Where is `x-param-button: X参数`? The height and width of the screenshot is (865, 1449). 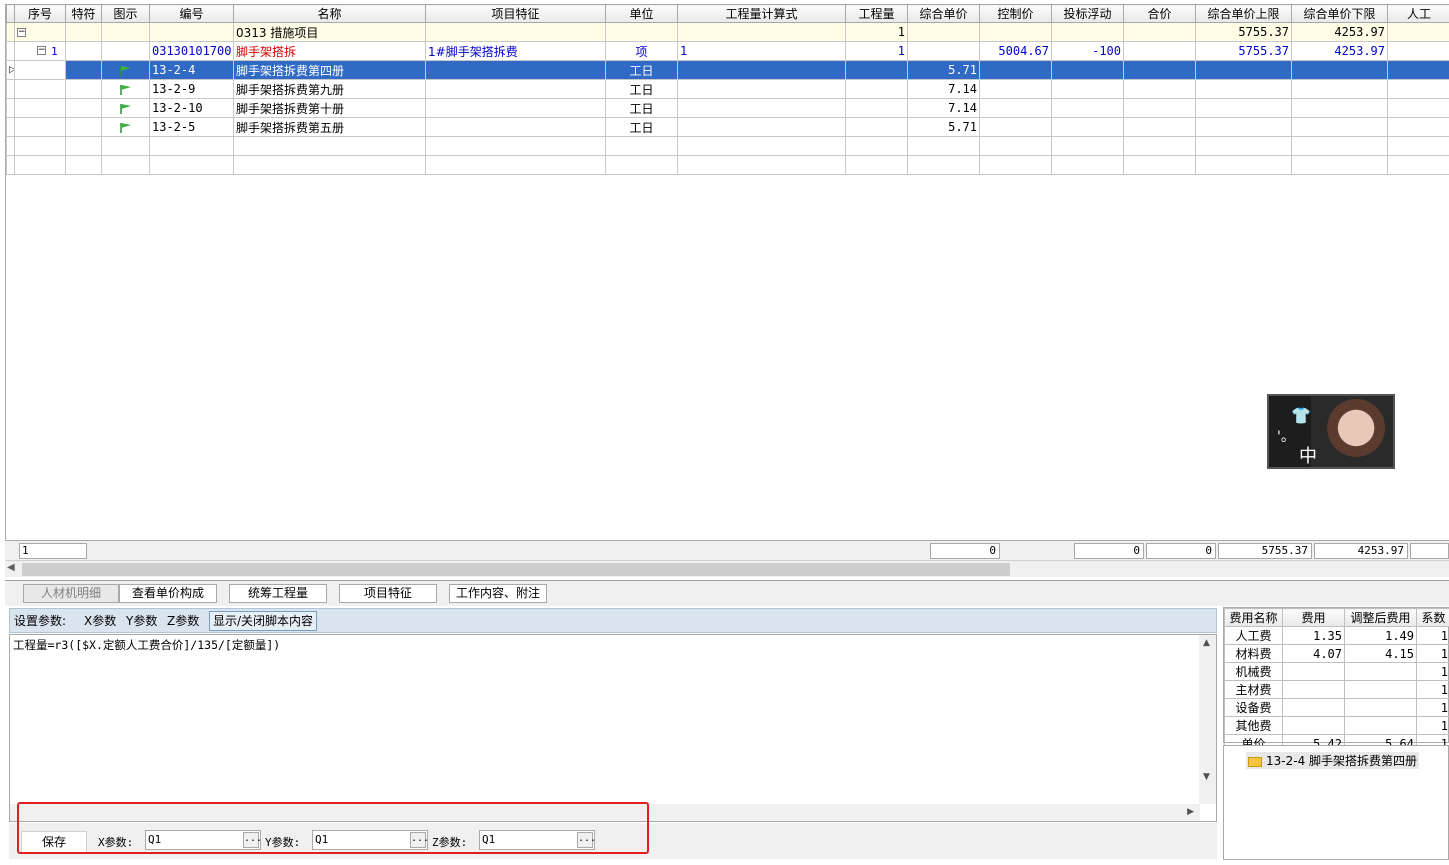 x-param-button: X参数 is located at coordinates (100, 621).